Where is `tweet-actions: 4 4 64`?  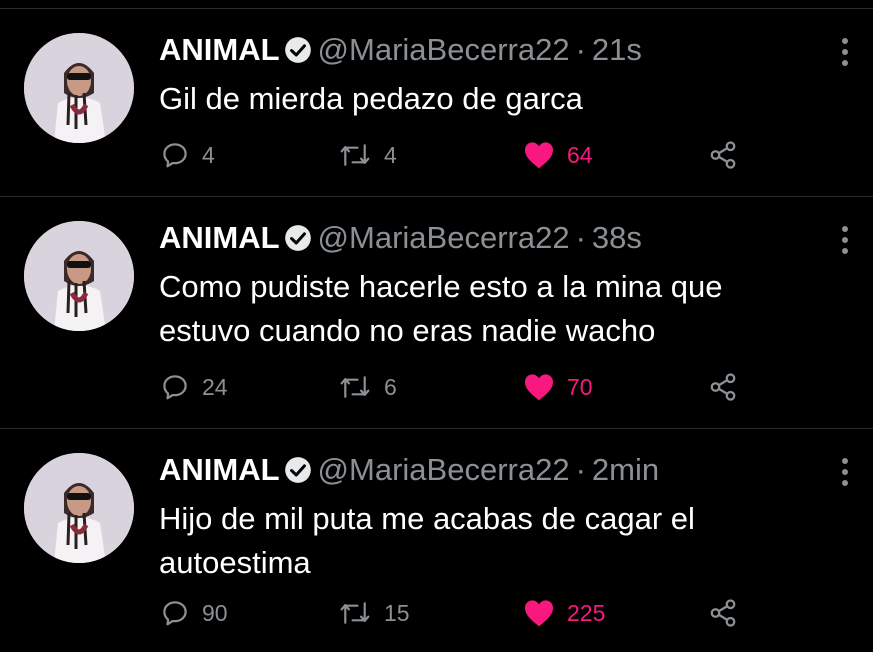
tweet-actions: 4 4 64 is located at coordinates (460, 155).